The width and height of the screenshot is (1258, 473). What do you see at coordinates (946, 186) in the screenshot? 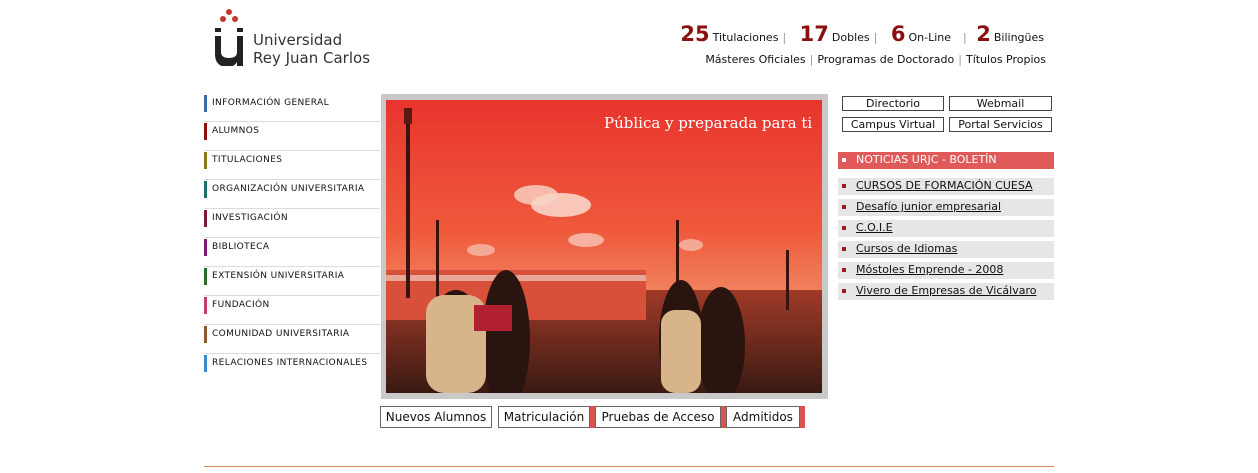
I see `news-item: CURSOS DE FORMACIÓN CUESA` at bounding box center [946, 186].